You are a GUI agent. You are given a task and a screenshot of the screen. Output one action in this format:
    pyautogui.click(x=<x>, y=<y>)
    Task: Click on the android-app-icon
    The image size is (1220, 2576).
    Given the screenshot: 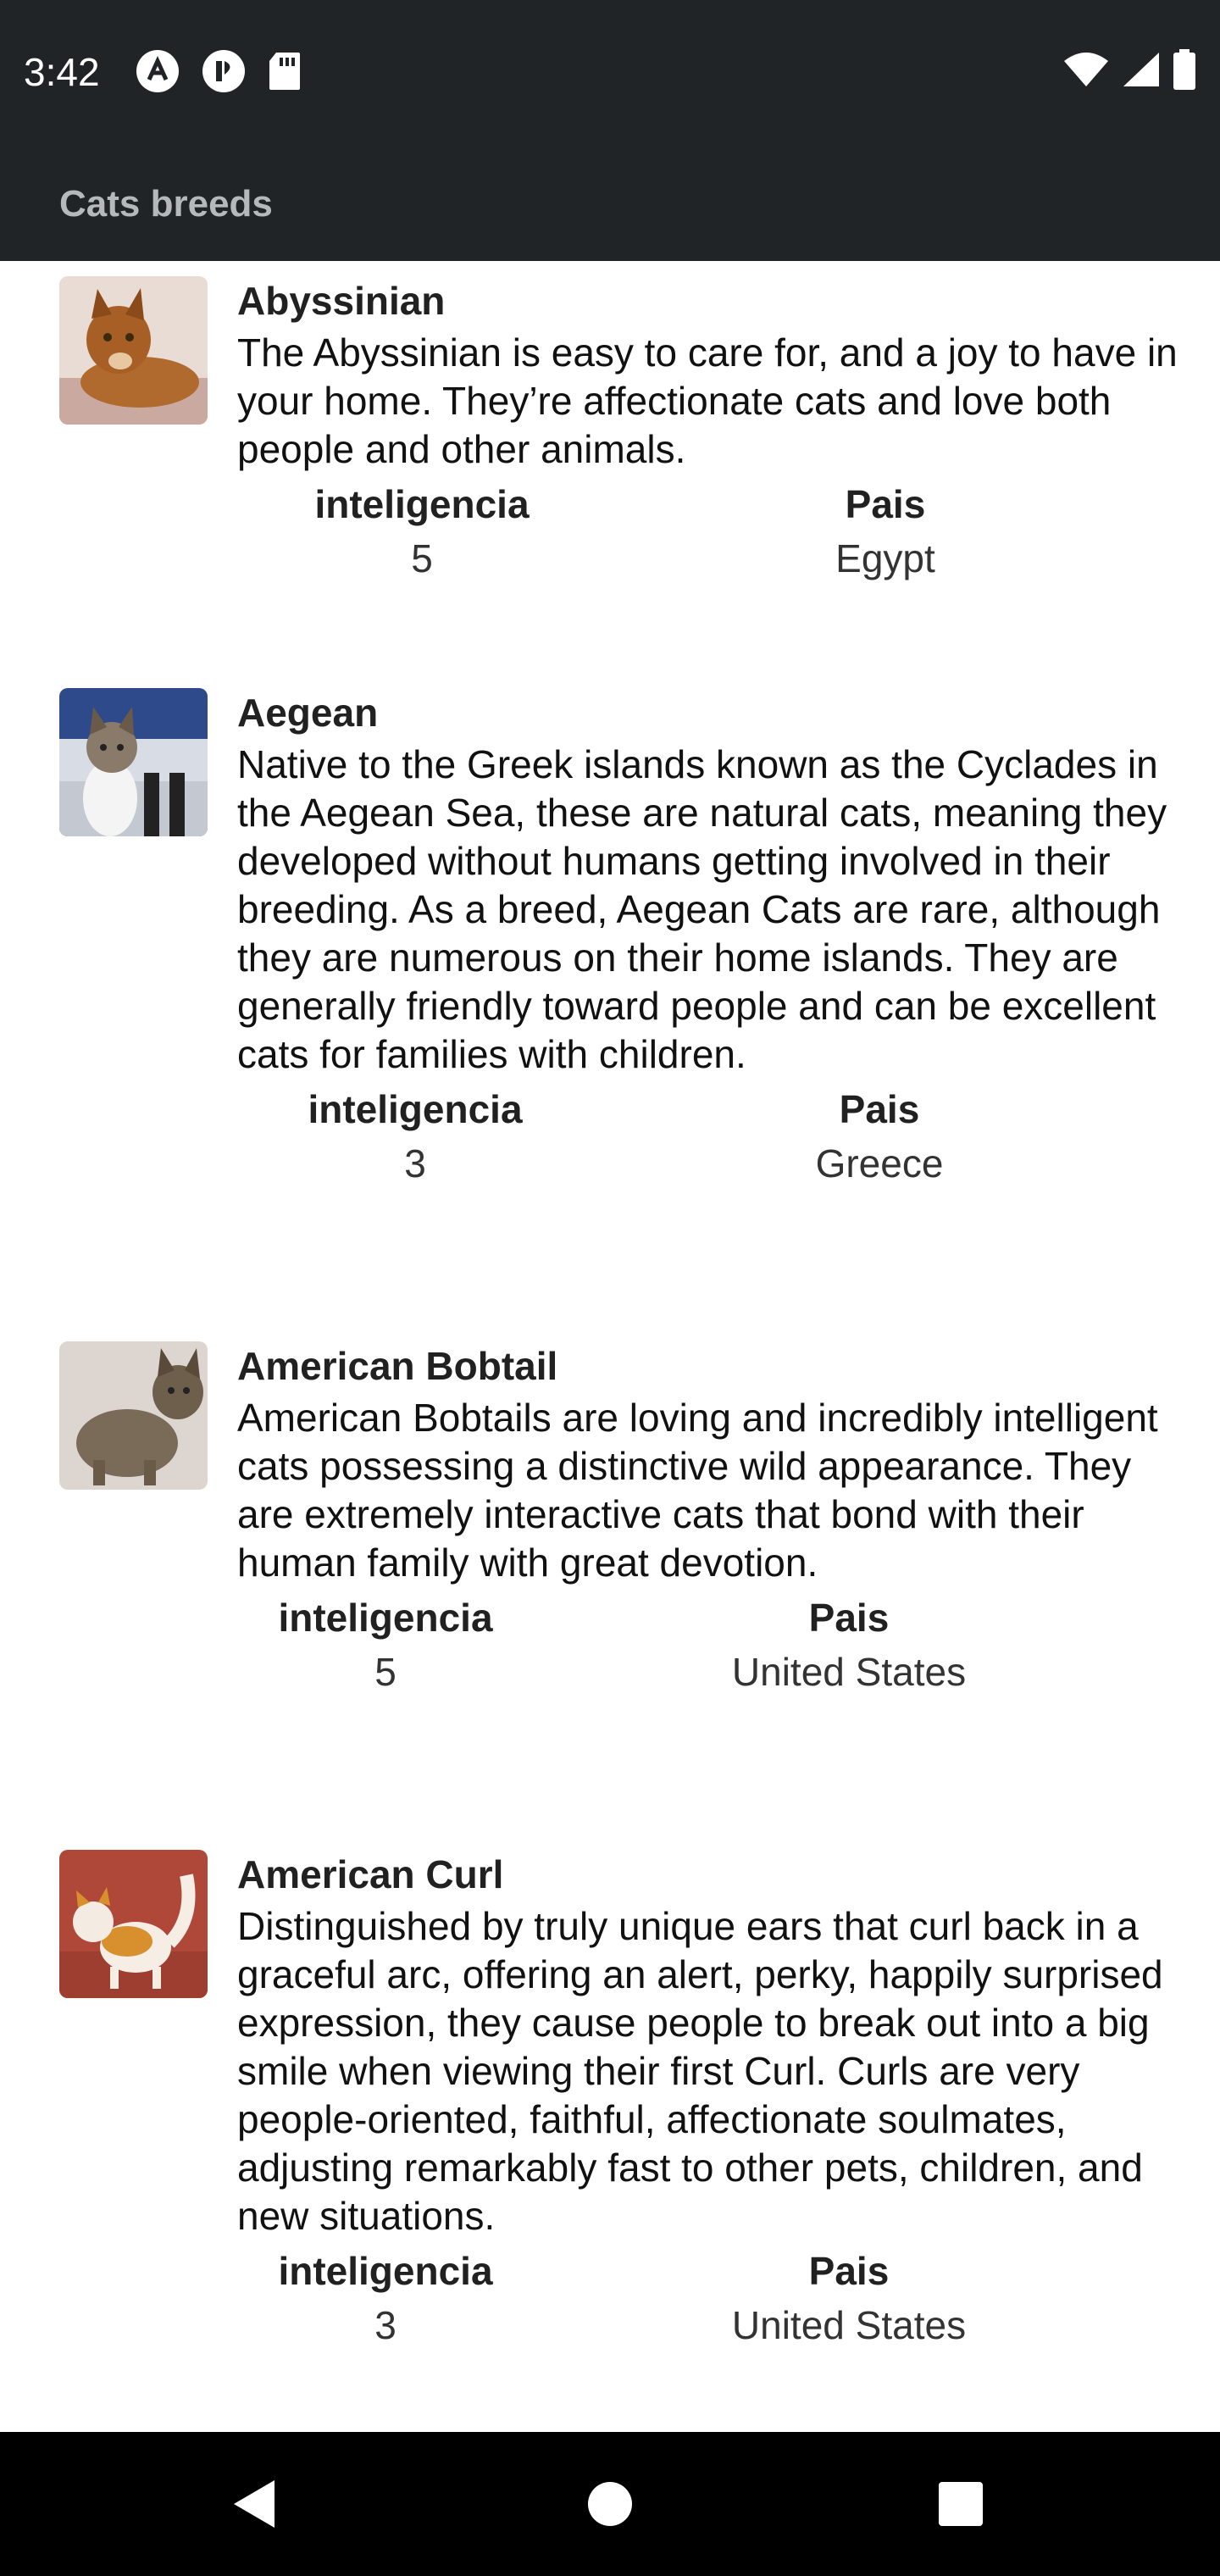 What is the action you would take?
    pyautogui.click(x=158, y=73)
    